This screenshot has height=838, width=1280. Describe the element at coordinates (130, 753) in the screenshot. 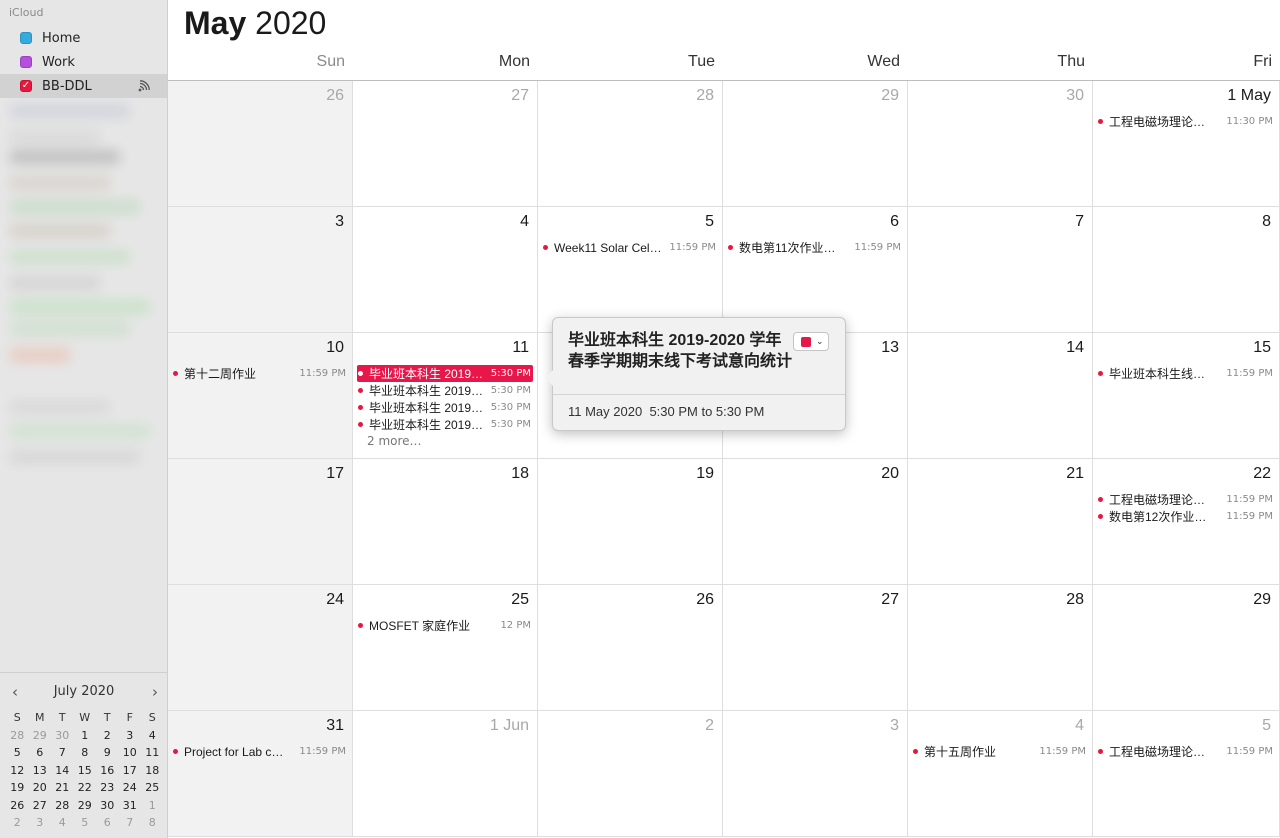

I see `mini-day: 10` at that location.